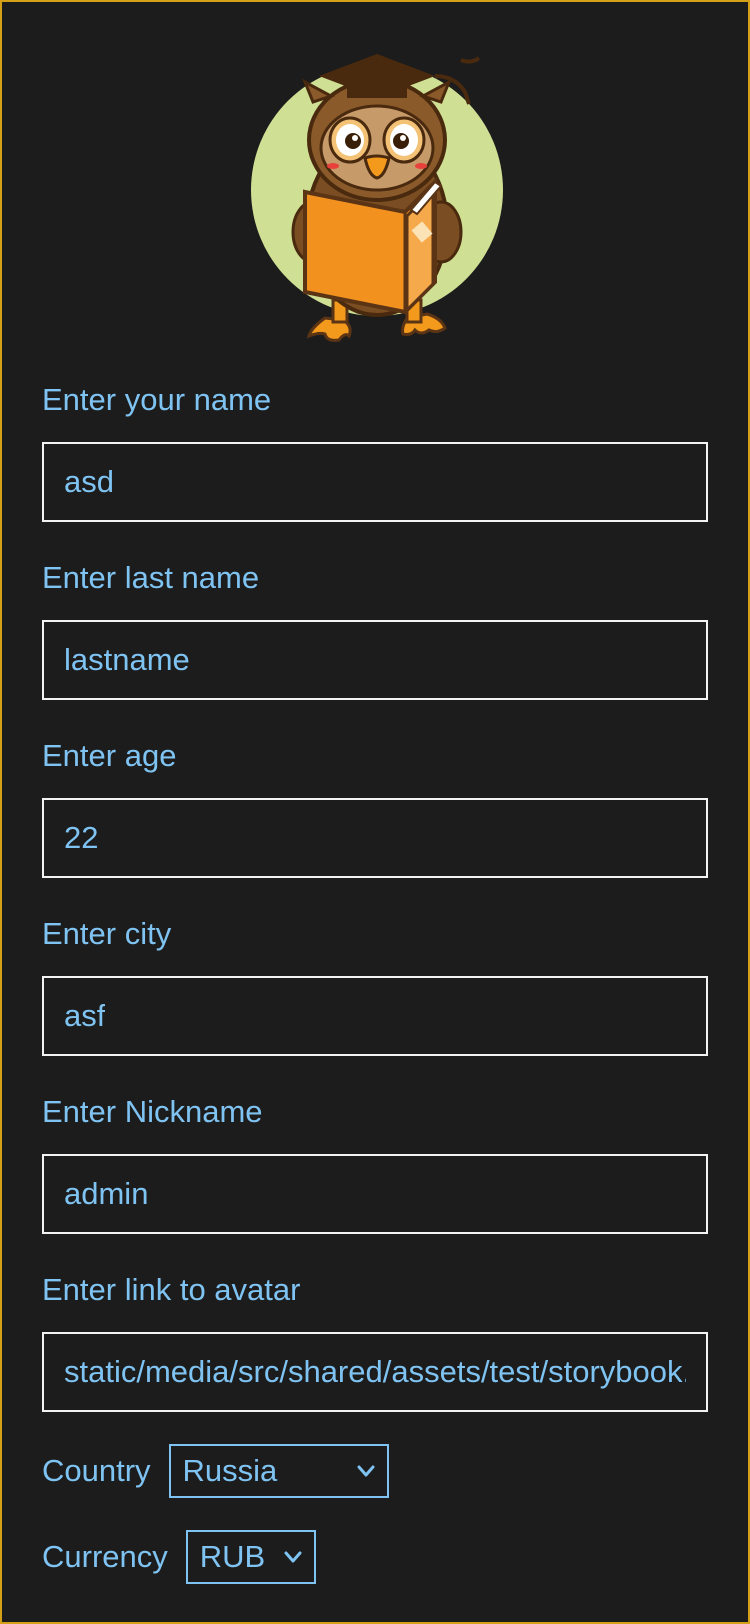 This screenshot has height=1624, width=750. What do you see at coordinates (179, 1557) in the screenshot?
I see `currency-row: Currency RUB` at bounding box center [179, 1557].